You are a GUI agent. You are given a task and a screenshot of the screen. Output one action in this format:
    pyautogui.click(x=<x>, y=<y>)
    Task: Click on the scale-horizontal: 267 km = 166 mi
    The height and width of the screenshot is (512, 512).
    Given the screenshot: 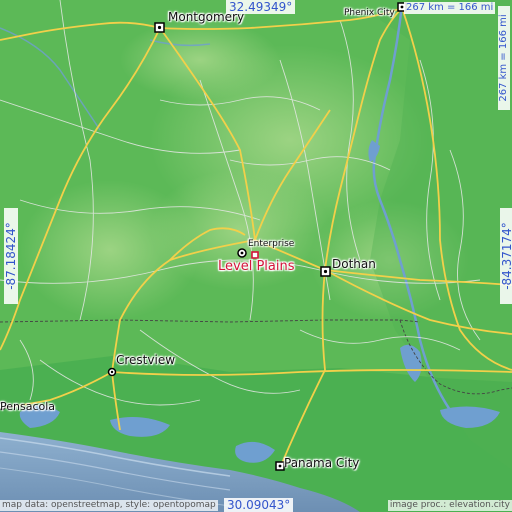 What is the action you would take?
    pyautogui.click(x=450, y=8)
    